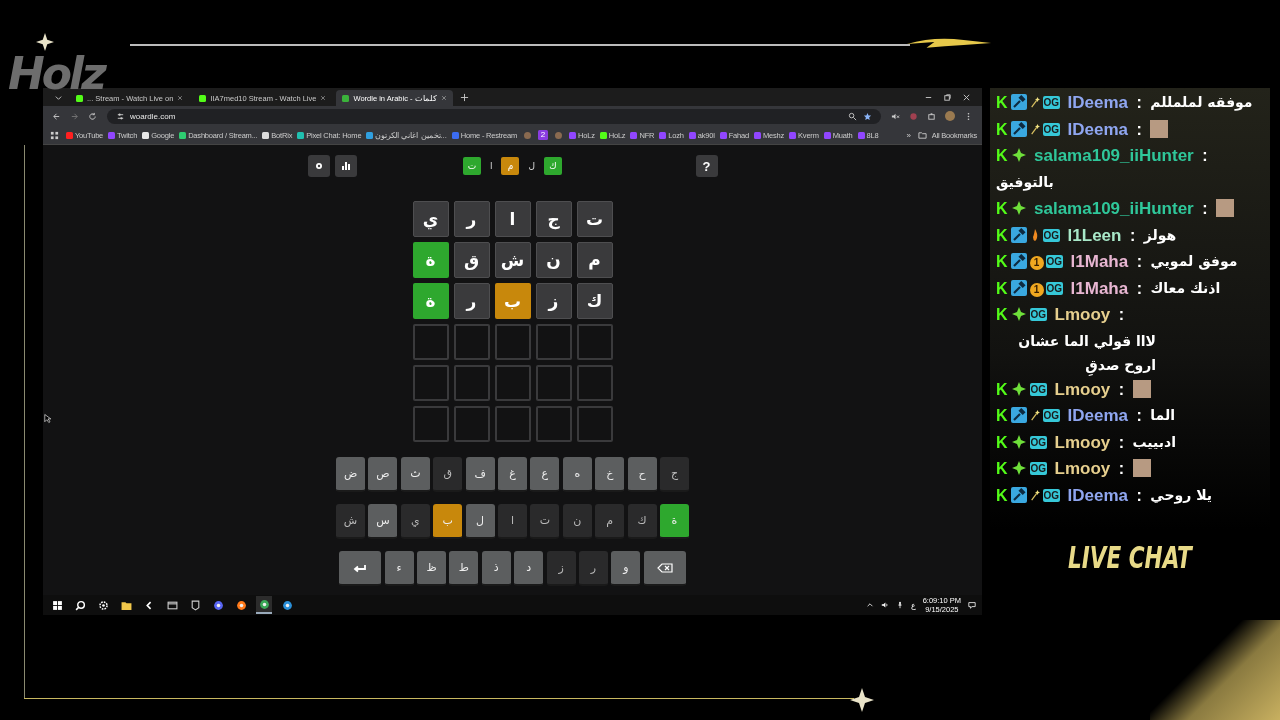 The height and width of the screenshot is (720, 1280). I want to click on caret-up-icon, so click(869, 605).